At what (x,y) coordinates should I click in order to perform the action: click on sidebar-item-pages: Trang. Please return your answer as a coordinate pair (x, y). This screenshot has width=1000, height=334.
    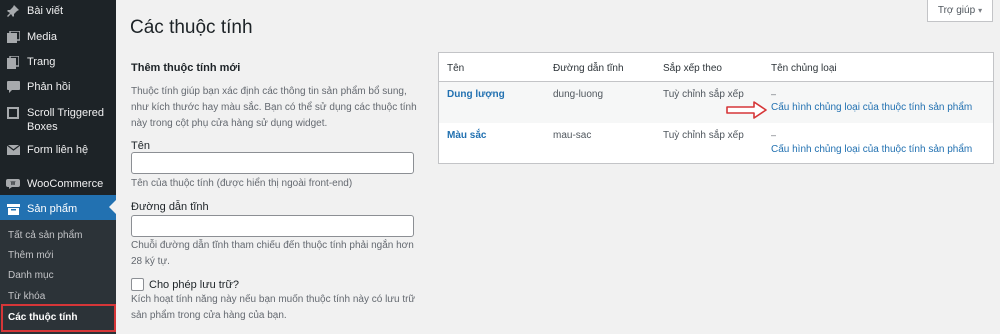
    Looking at the image, I should click on (58, 62).